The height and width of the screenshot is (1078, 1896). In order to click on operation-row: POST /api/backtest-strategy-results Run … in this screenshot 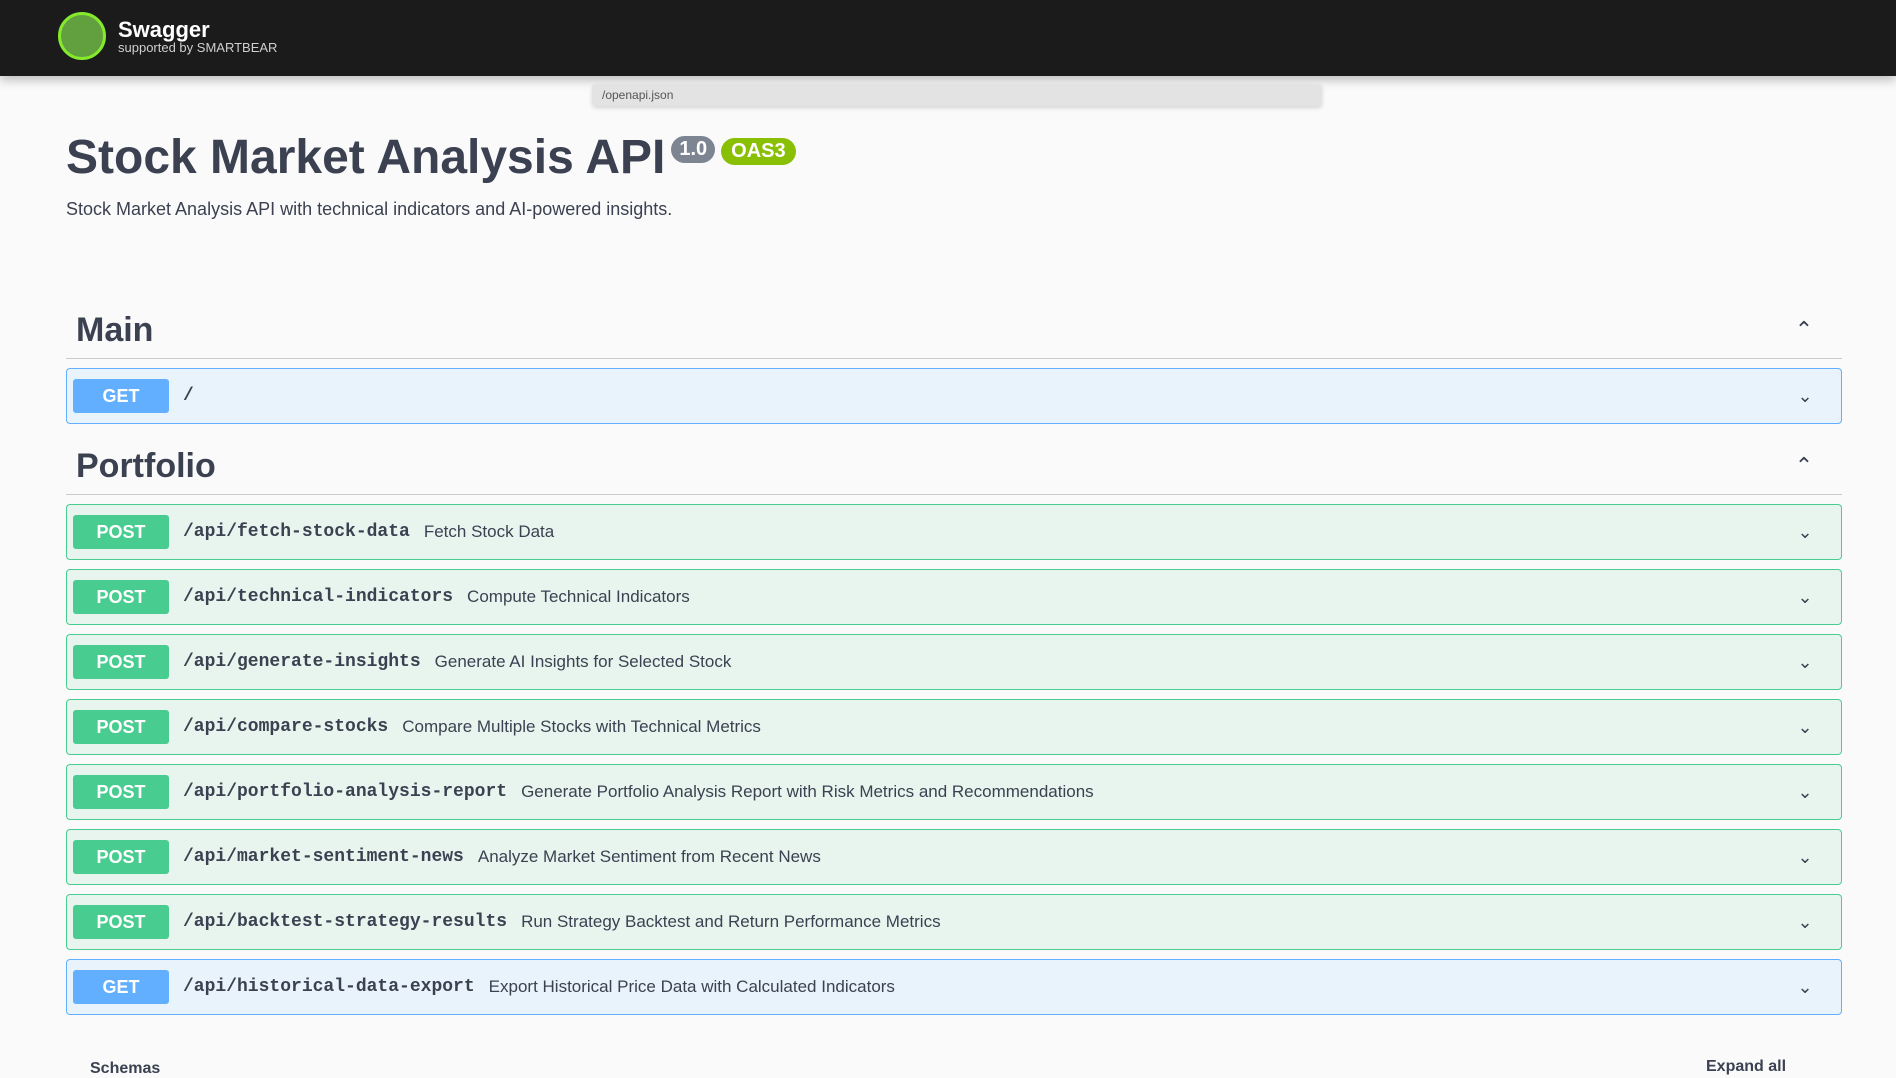, I will do `click(954, 922)`.